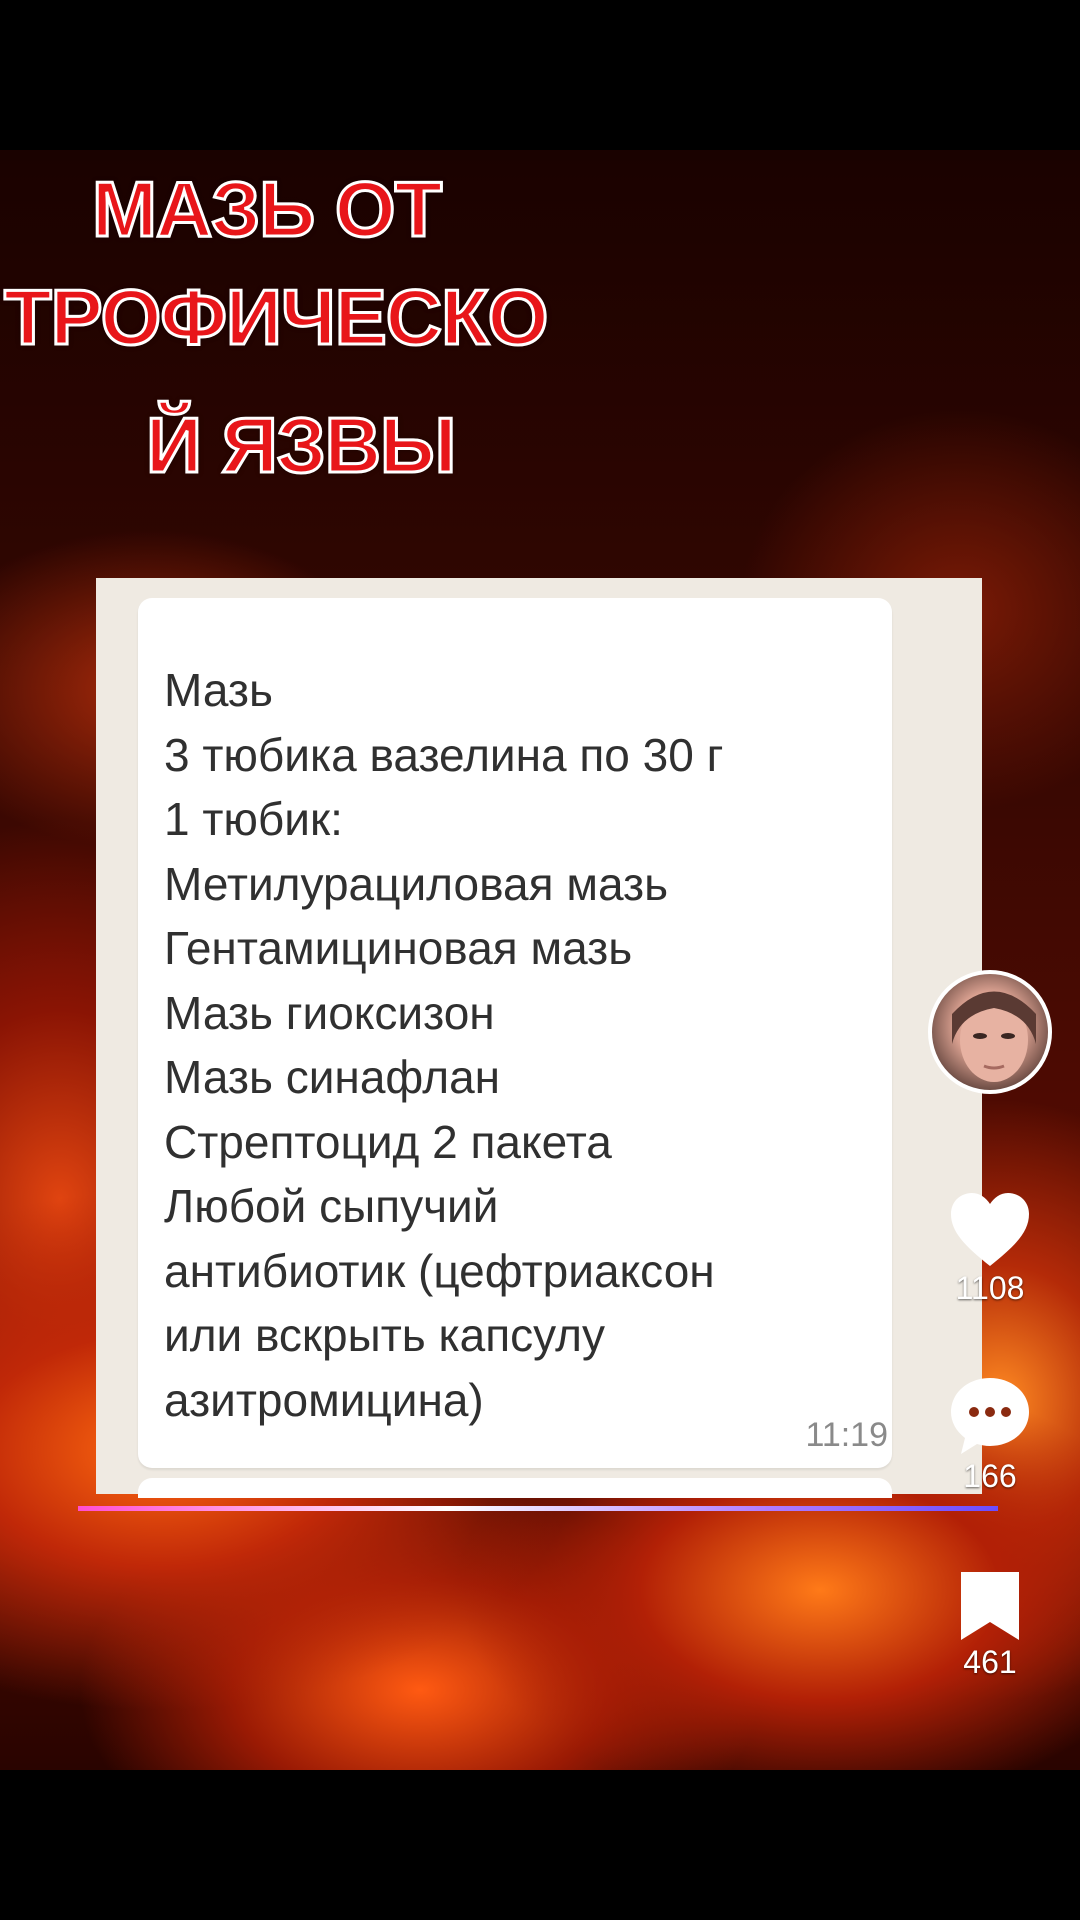 This screenshot has height=1920, width=1080. I want to click on like-button: 1108, so click(990, 1248).